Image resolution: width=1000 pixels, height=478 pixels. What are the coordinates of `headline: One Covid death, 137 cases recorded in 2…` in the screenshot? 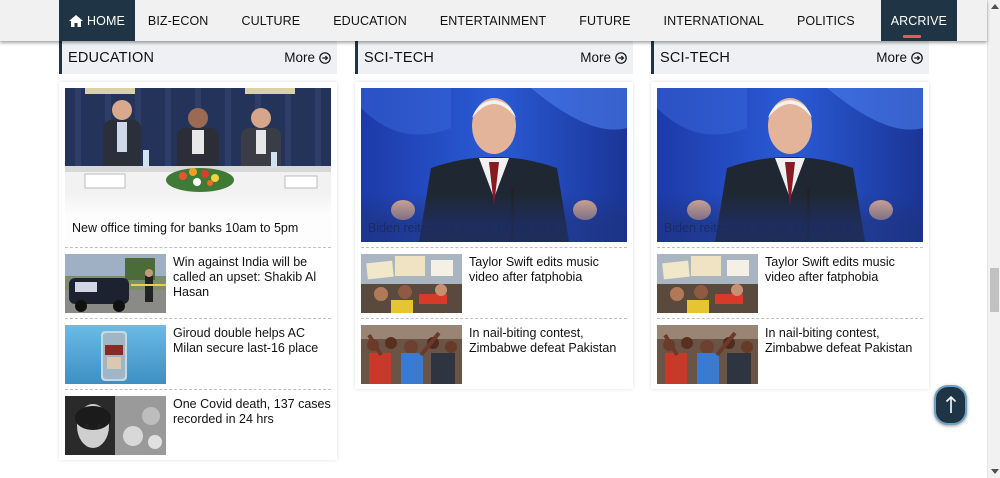 It's located at (248, 425).